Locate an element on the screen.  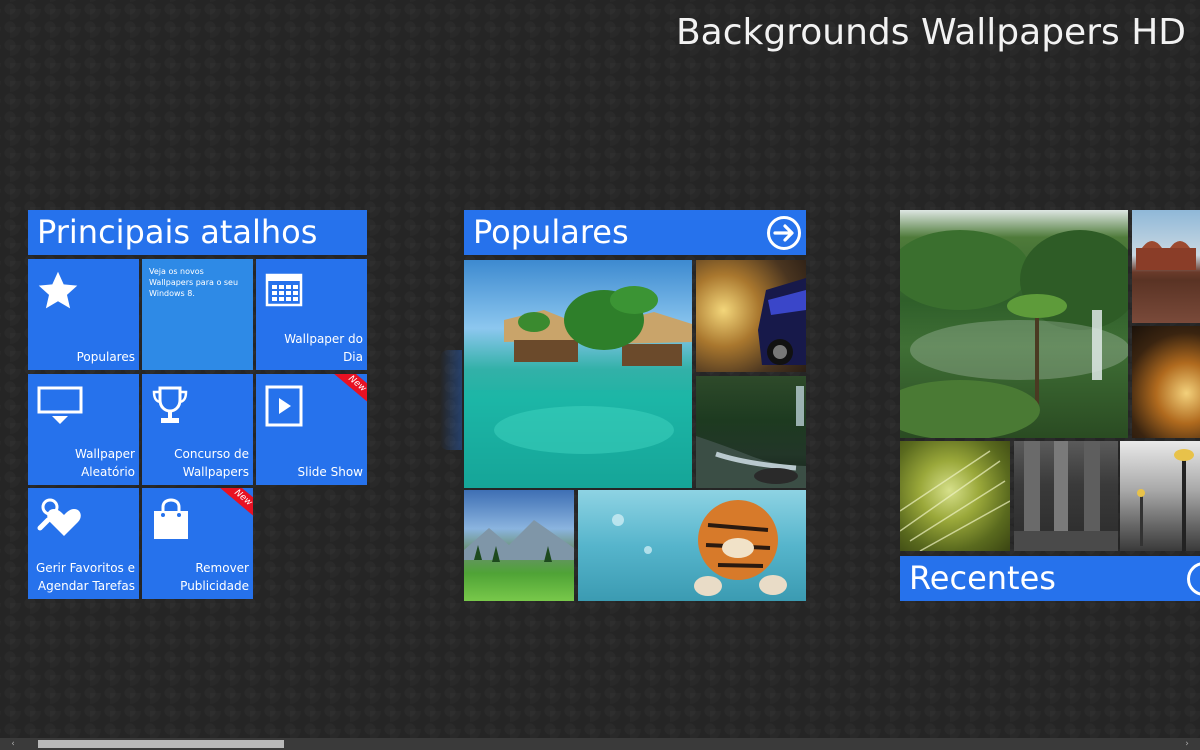
photo-palace-reflection is located at coordinates (1166, 266).